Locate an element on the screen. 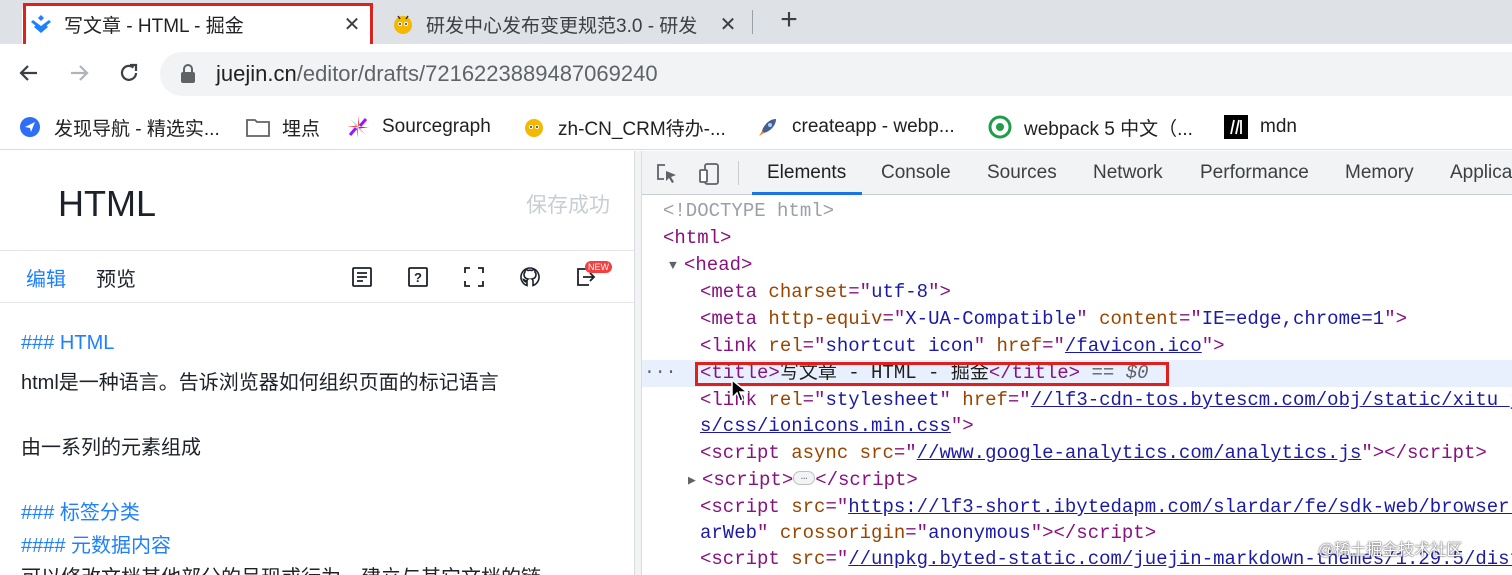 The image size is (1512, 575). node-options-icon: ··· is located at coordinates (660, 373).